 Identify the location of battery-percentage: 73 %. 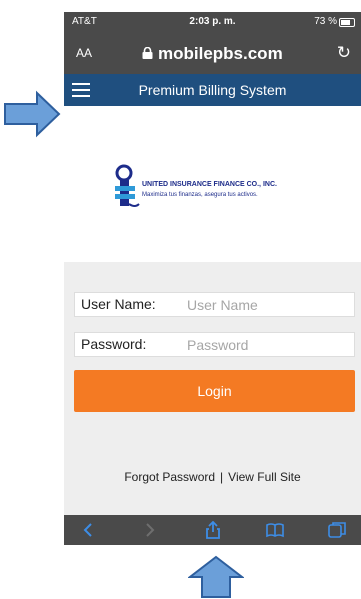
(325, 21).